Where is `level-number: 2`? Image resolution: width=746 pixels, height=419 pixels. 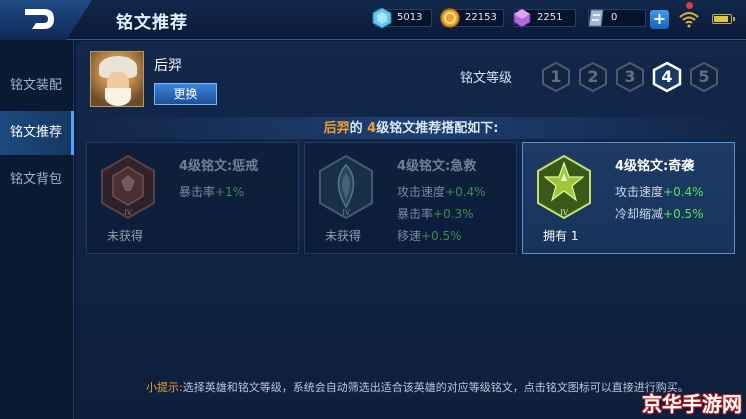 level-number: 2 is located at coordinates (593, 76).